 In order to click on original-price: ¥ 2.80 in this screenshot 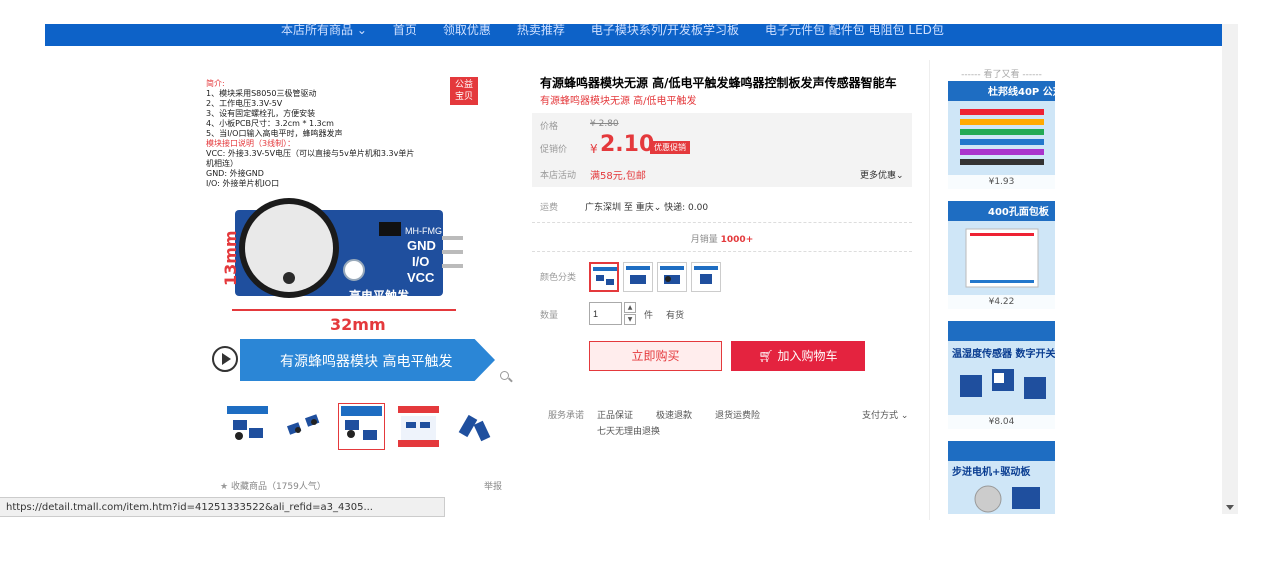, I will do `click(604, 124)`.